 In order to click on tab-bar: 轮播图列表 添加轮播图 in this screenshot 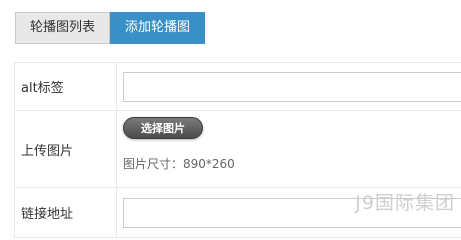, I will do `click(110, 28)`.